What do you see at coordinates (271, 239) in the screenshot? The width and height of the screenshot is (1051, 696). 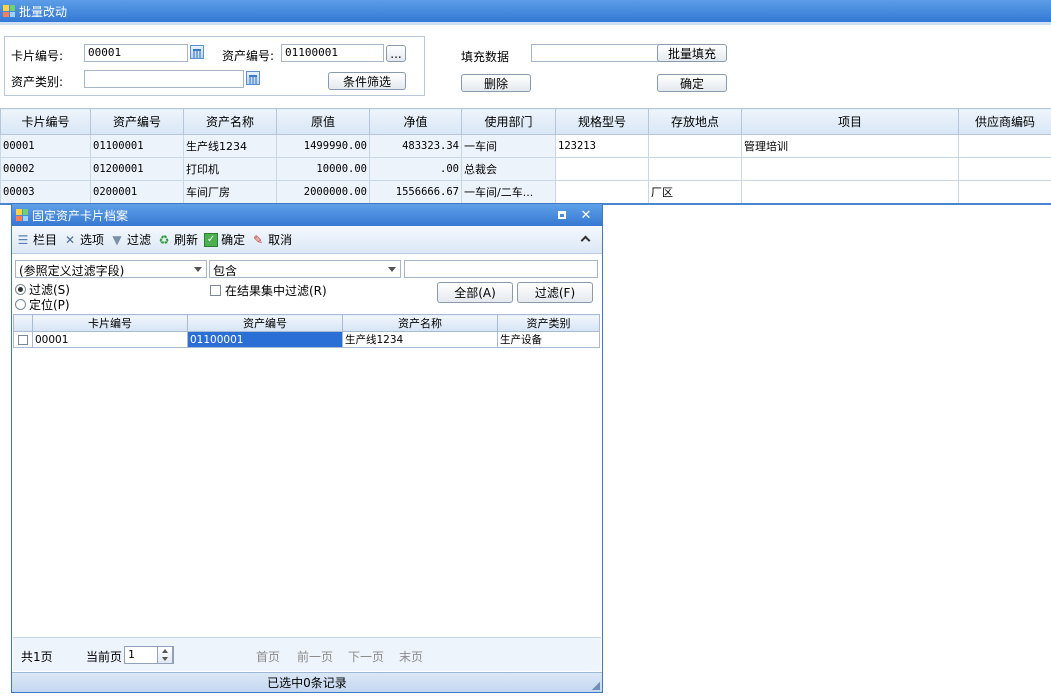 I see `dialog-cancel-button: ✎ 取消` at bounding box center [271, 239].